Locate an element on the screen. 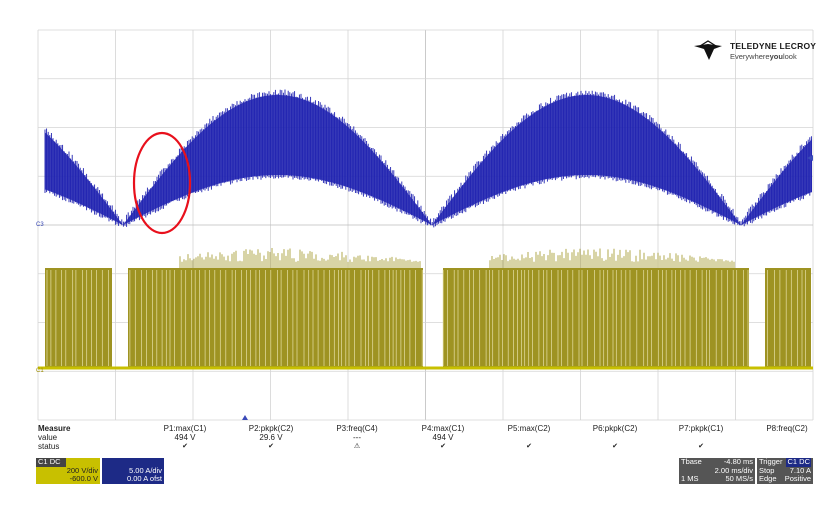 The height and width of the screenshot is (511, 837). trigger-box: Trigger C1 DC Stop 7.10 A Edge Positive is located at coordinates (785, 471).